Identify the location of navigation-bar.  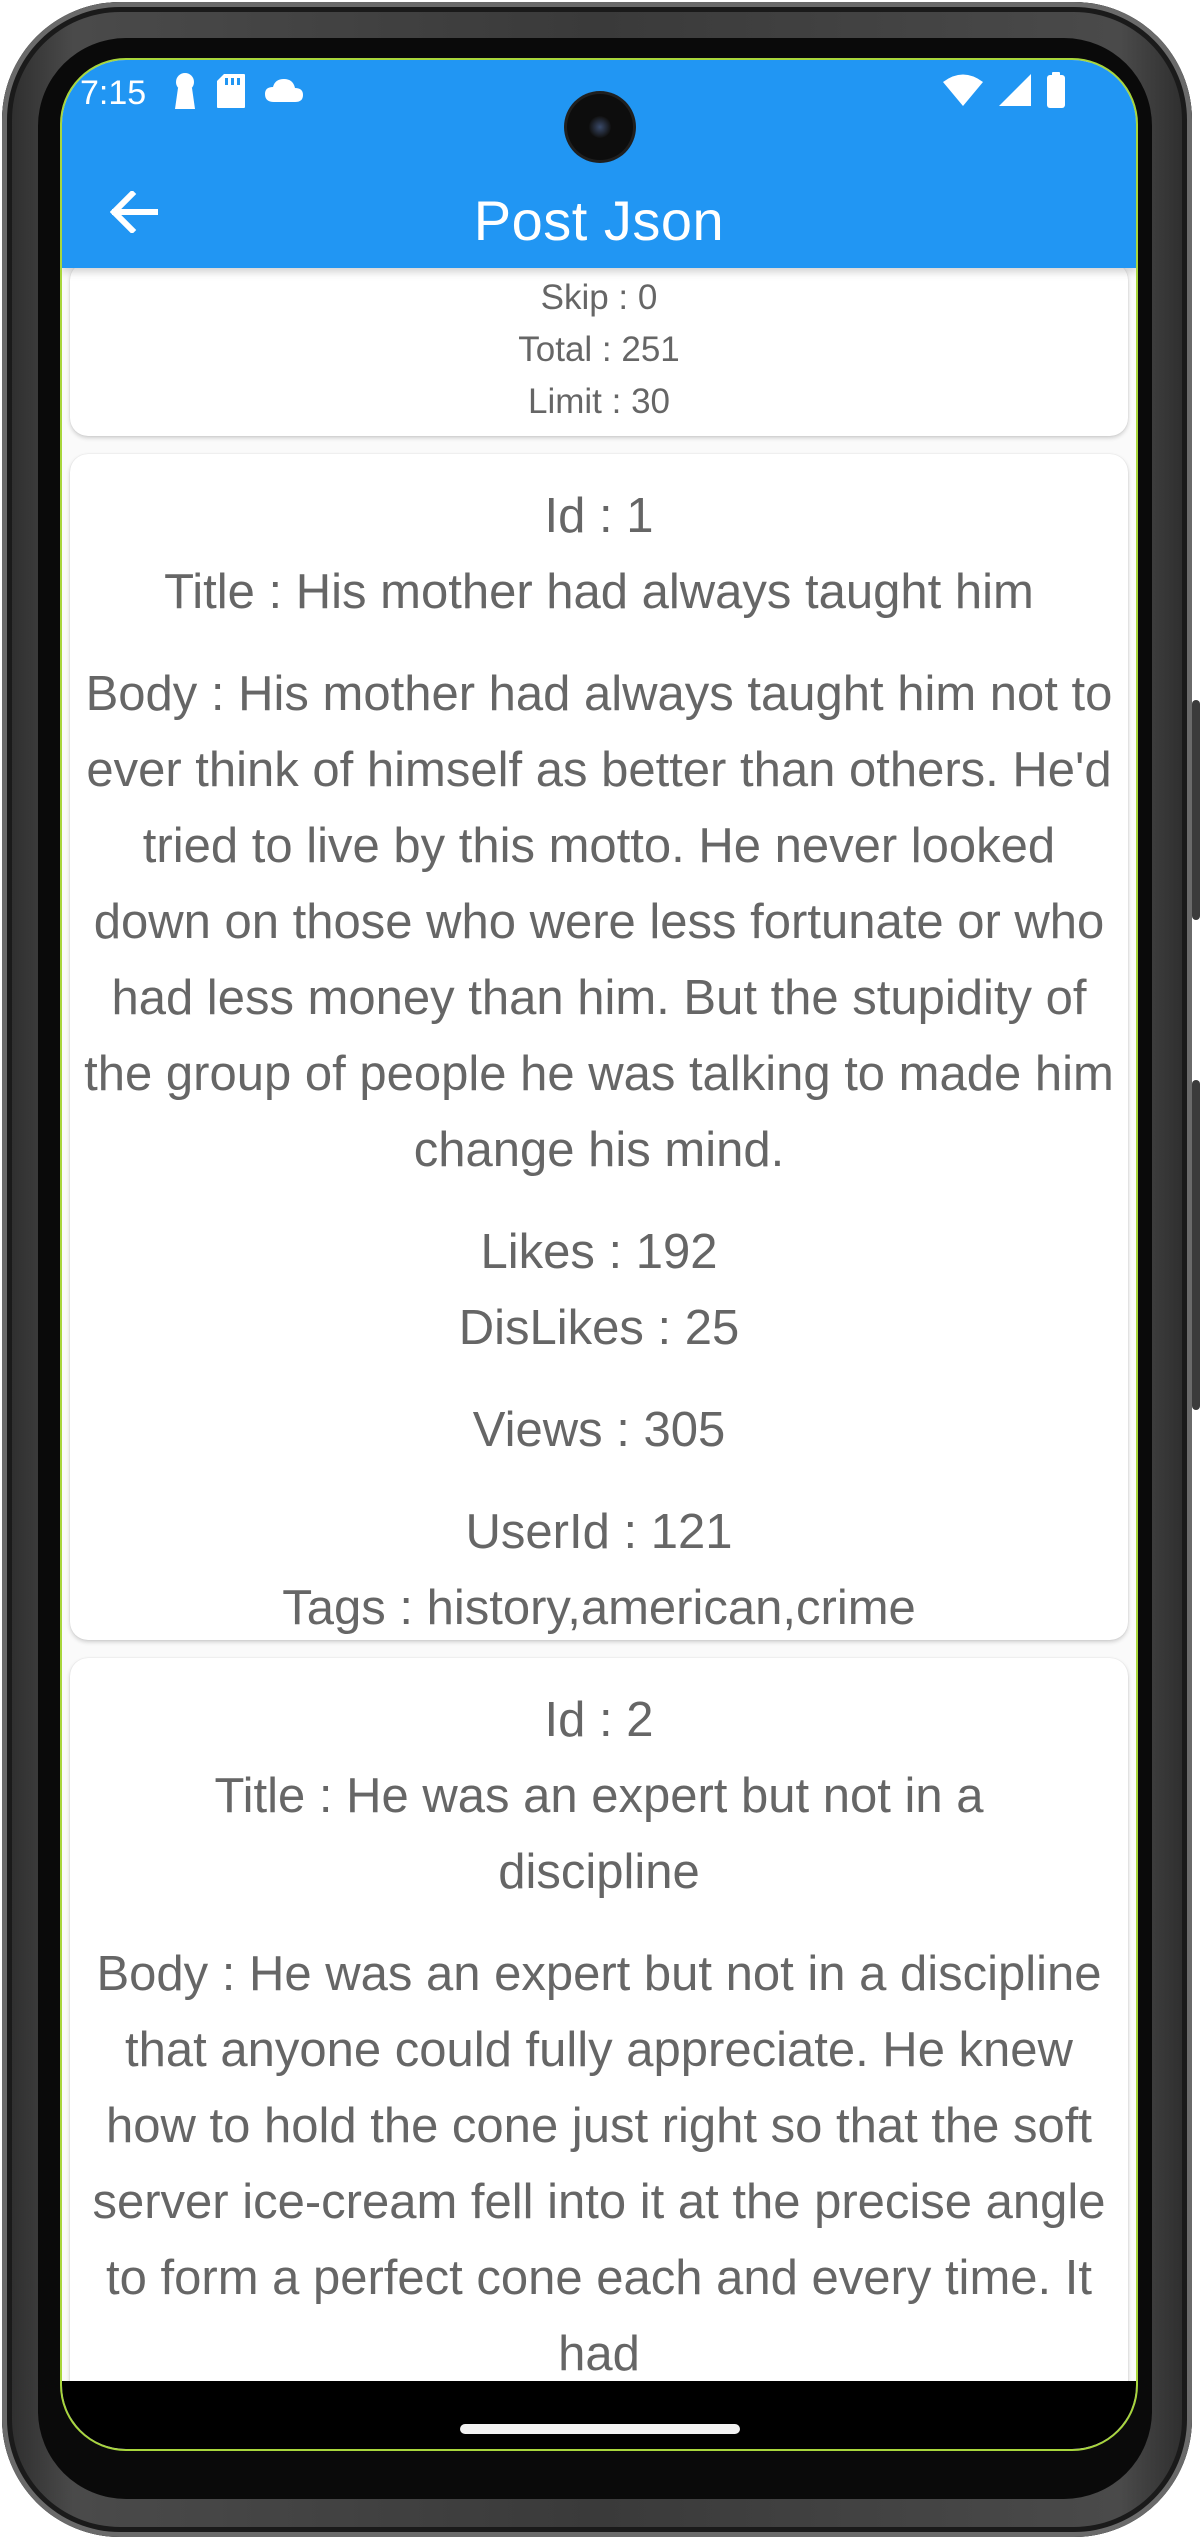
(599, 2415).